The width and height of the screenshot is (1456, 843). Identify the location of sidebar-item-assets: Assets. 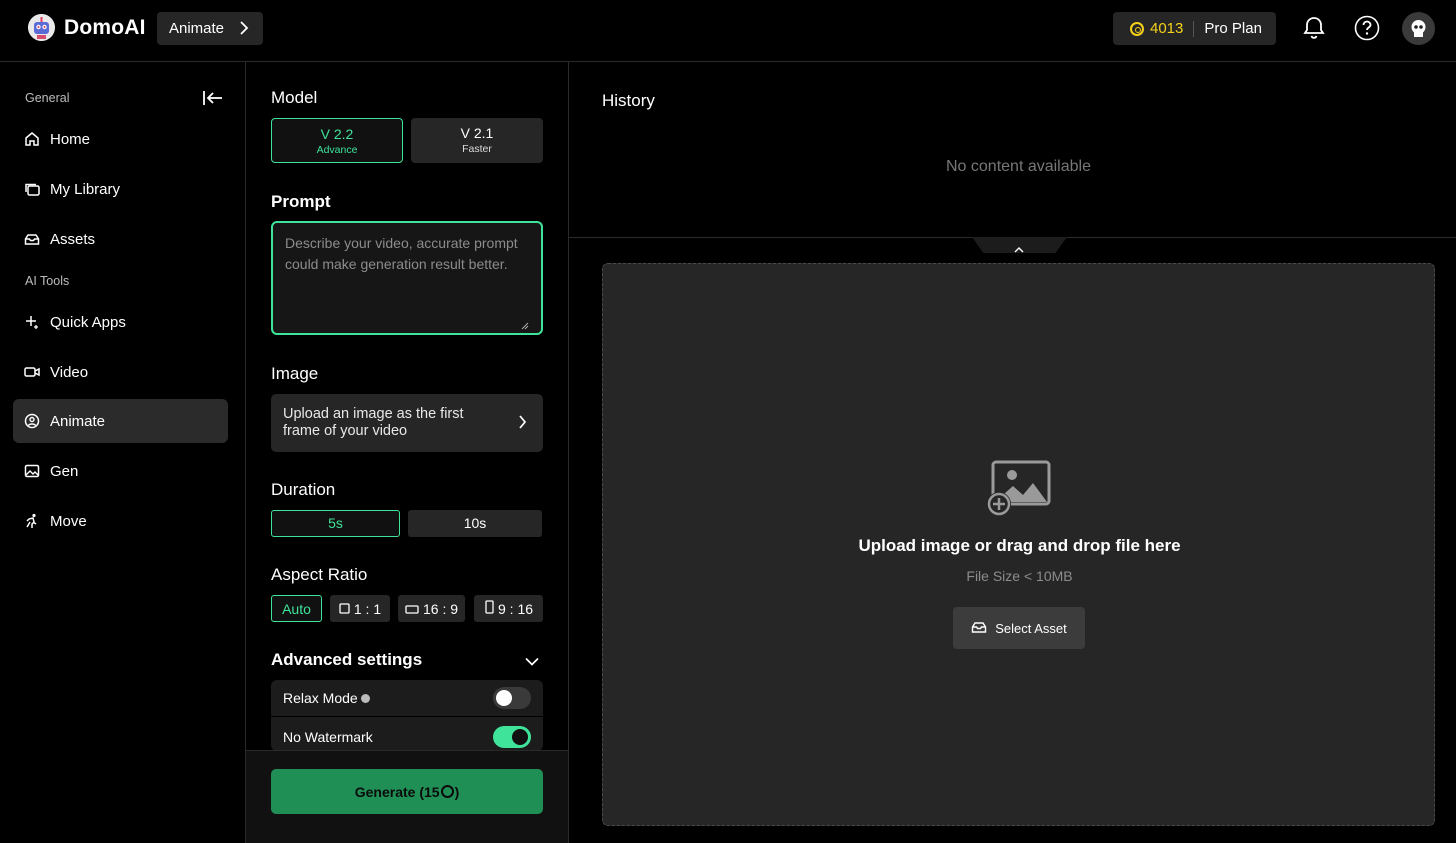
(120, 239).